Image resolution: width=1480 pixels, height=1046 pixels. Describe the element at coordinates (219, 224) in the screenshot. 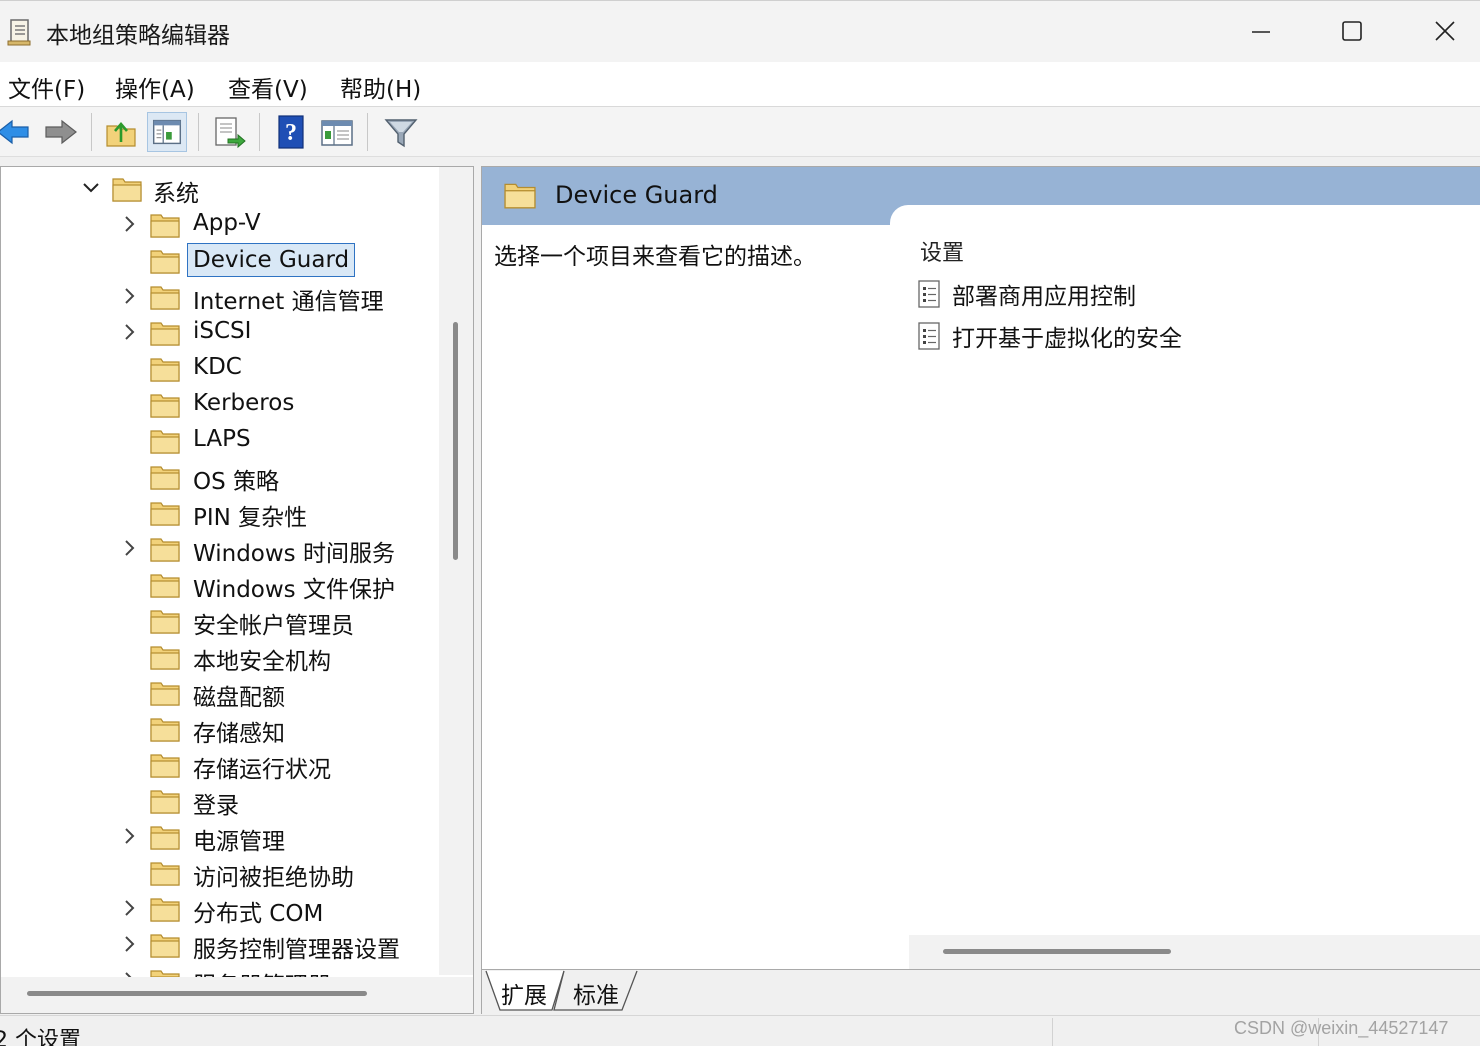

I see `tree-item: App-V` at that location.